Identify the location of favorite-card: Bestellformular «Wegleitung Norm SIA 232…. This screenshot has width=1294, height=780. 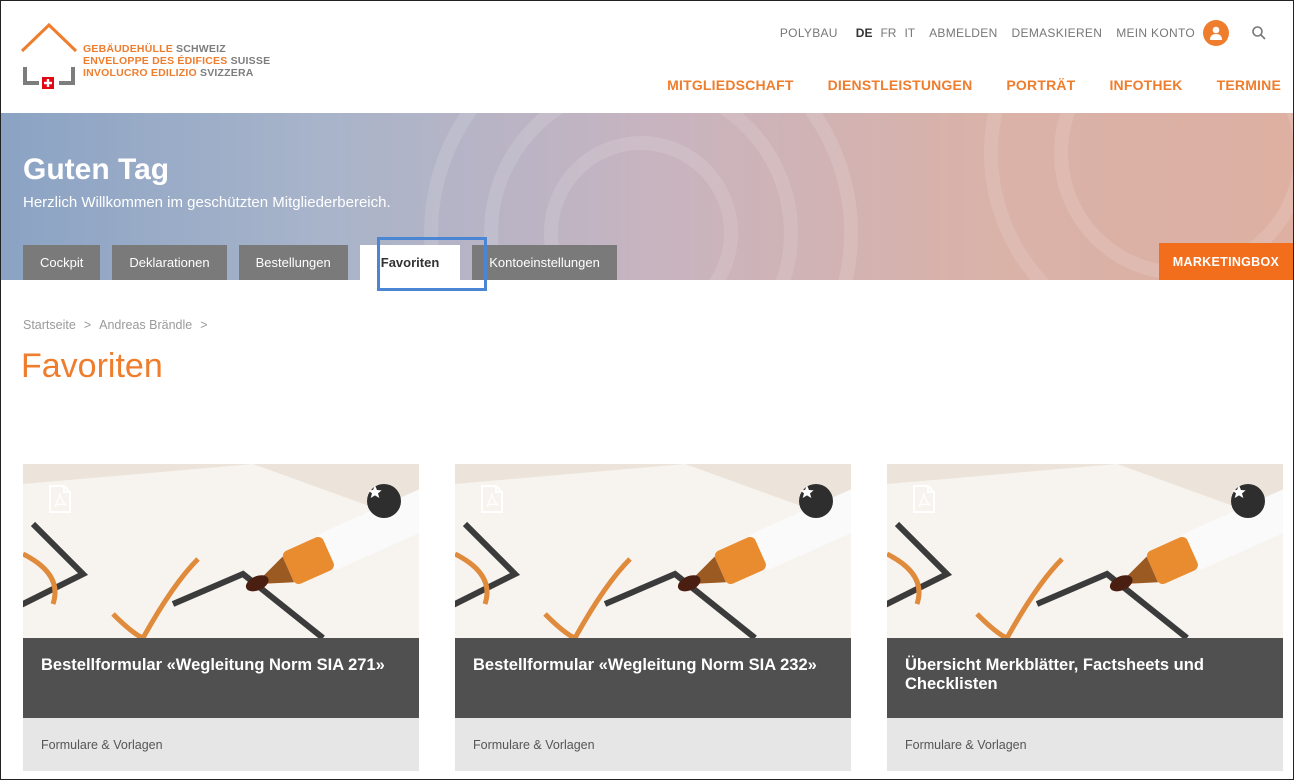
(653, 617).